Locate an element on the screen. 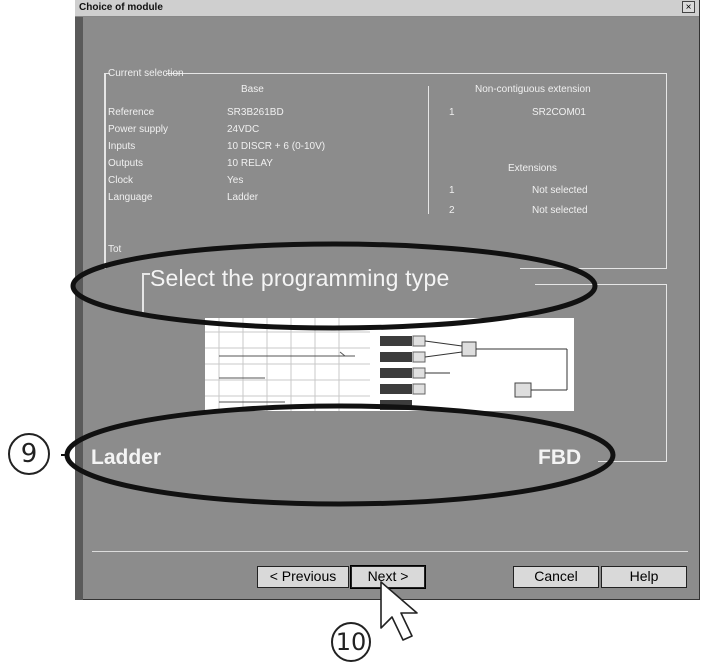  callout-10: 10 is located at coordinates (351, 642).